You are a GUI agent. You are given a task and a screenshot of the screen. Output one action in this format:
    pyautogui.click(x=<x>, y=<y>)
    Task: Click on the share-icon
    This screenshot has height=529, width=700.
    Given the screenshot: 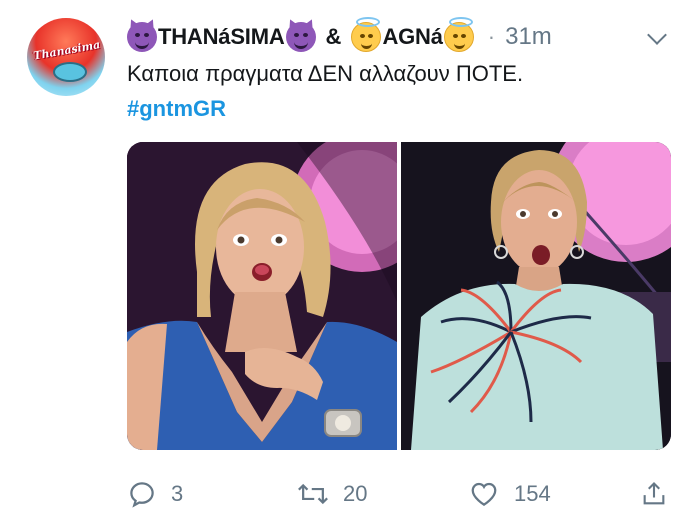 What is the action you would take?
    pyautogui.click(x=654, y=493)
    